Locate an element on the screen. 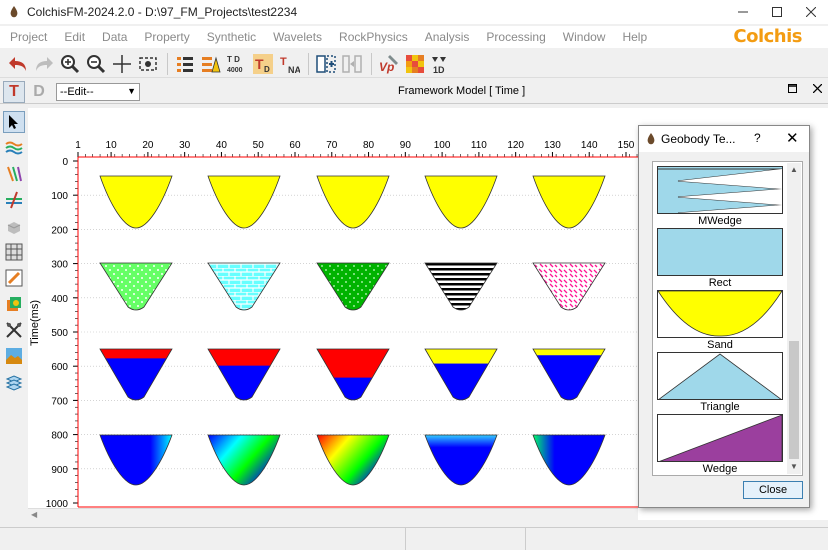  close-button: Close is located at coordinates (773, 490).